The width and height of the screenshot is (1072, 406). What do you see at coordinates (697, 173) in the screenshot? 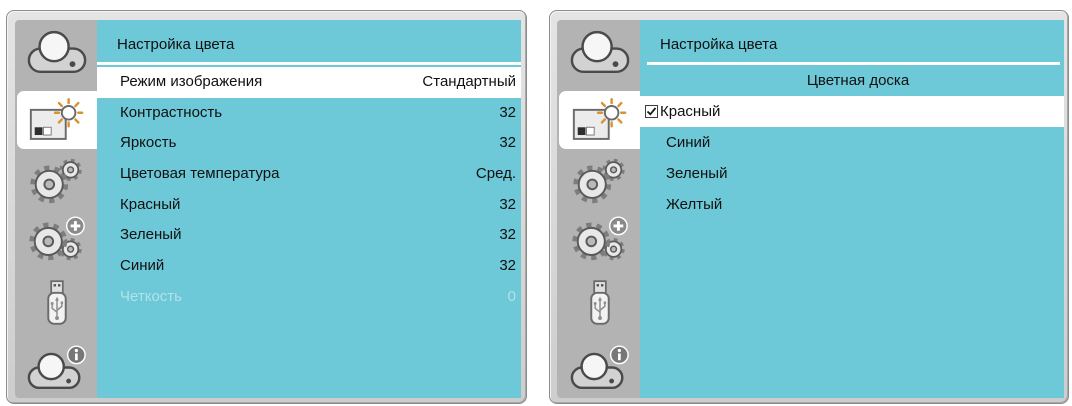
I see `option-label: Зеленый` at bounding box center [697, 173].